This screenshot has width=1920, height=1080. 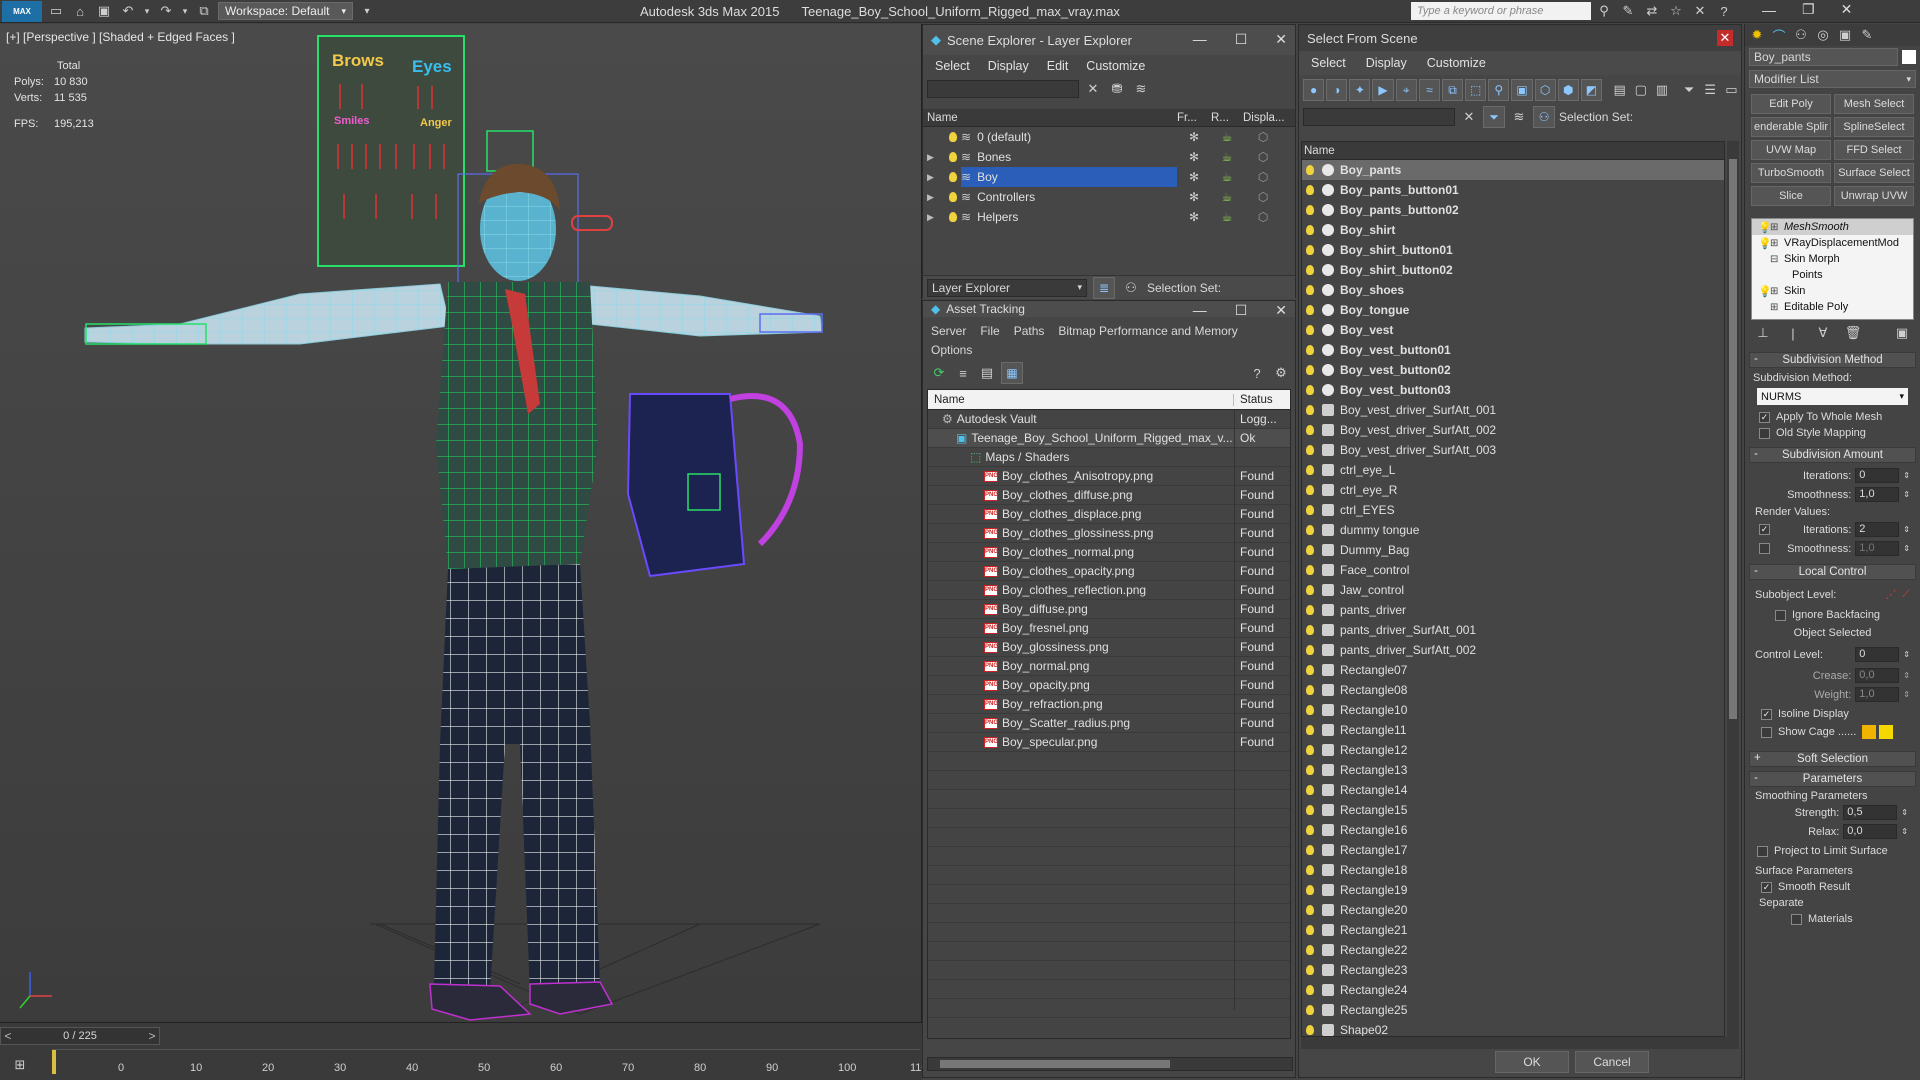 I want to click on filter-lights-icon: ✦, so click(x=1360, y=90).